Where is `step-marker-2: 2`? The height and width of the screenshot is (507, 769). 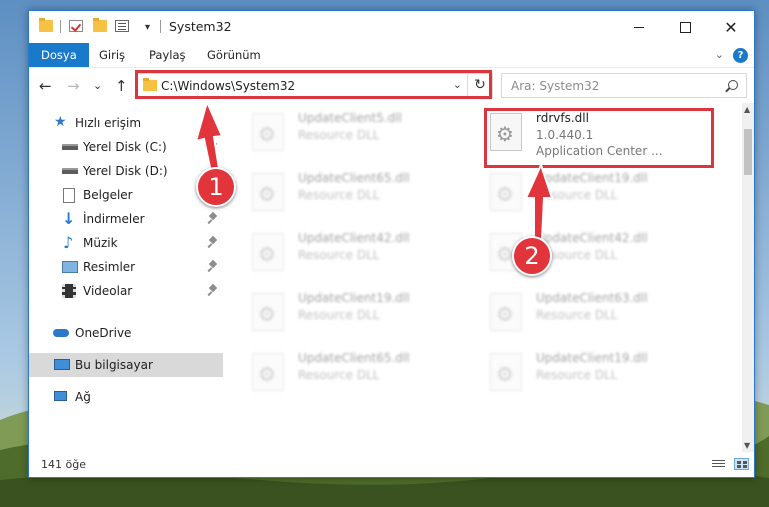
step-marker-2: 2 is located at coordinates (532, 256).